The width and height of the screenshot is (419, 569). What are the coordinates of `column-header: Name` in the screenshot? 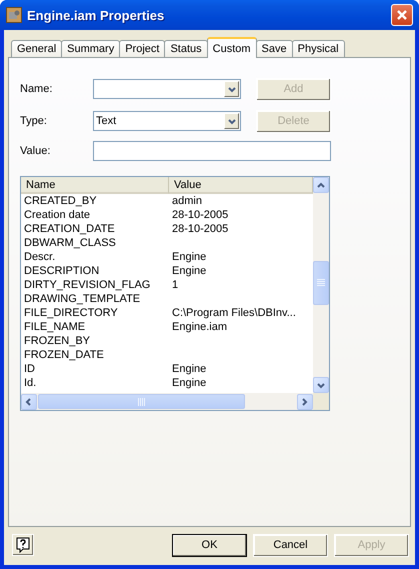 It's located at (95, 185).